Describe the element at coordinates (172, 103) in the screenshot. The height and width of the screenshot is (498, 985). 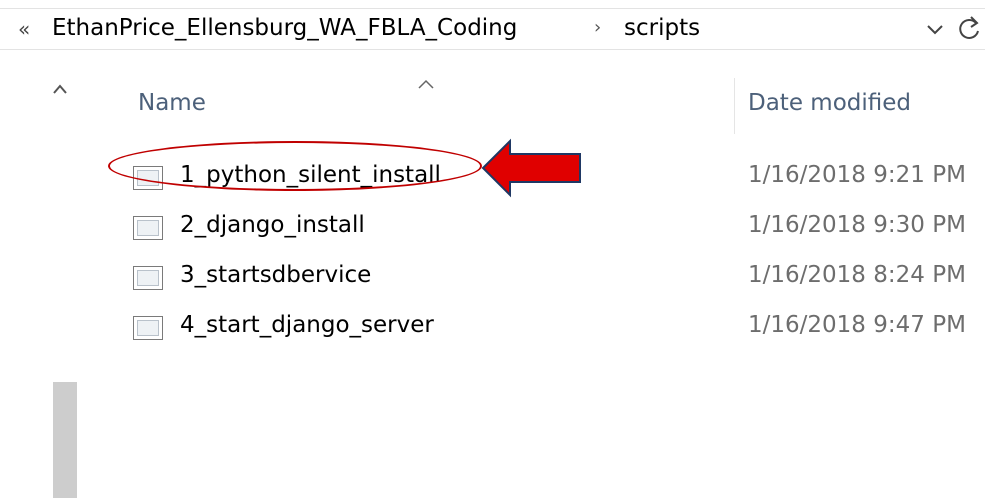
I see `column-header-name: Name` at that location.